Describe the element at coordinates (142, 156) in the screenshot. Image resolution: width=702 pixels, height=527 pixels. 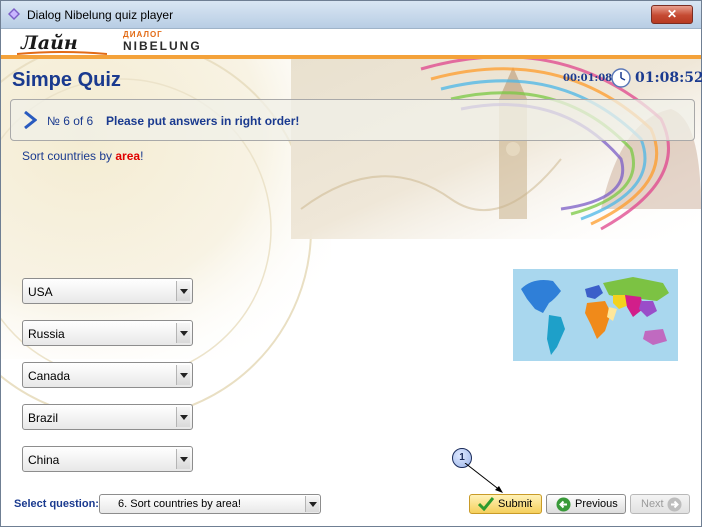
I see `instruction-suffix: !` at that location.